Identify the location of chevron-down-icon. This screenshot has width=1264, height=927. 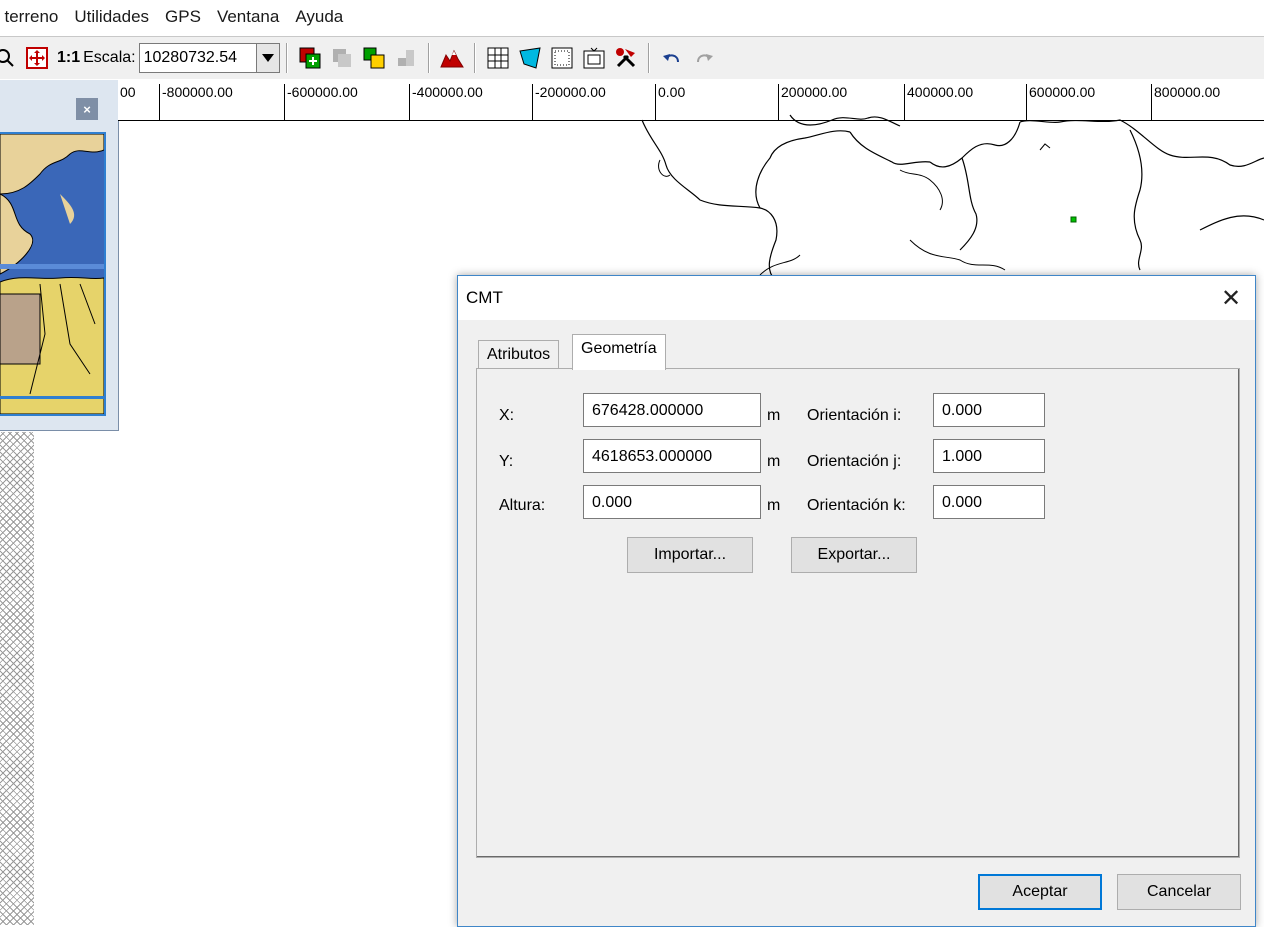
(267, 58).